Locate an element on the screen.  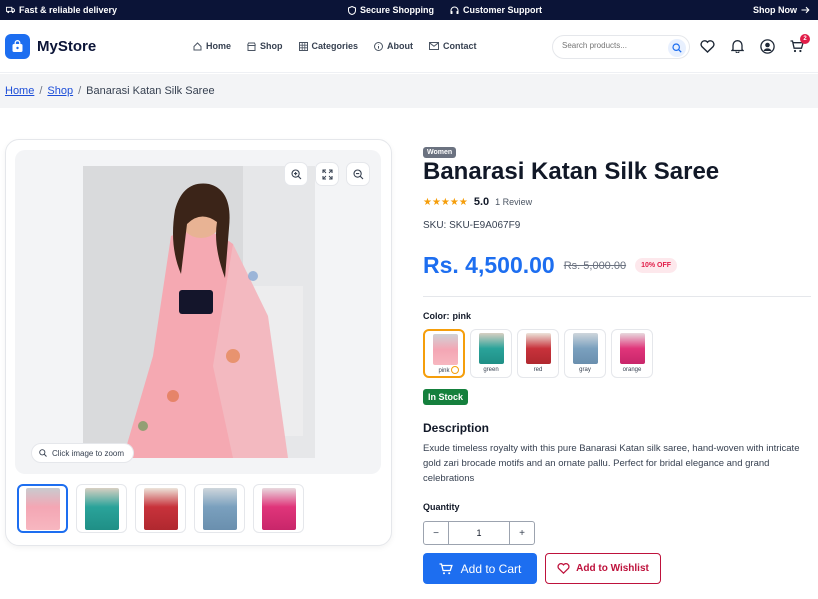
color-option-orange: orange is located at coordinates (632, 353).